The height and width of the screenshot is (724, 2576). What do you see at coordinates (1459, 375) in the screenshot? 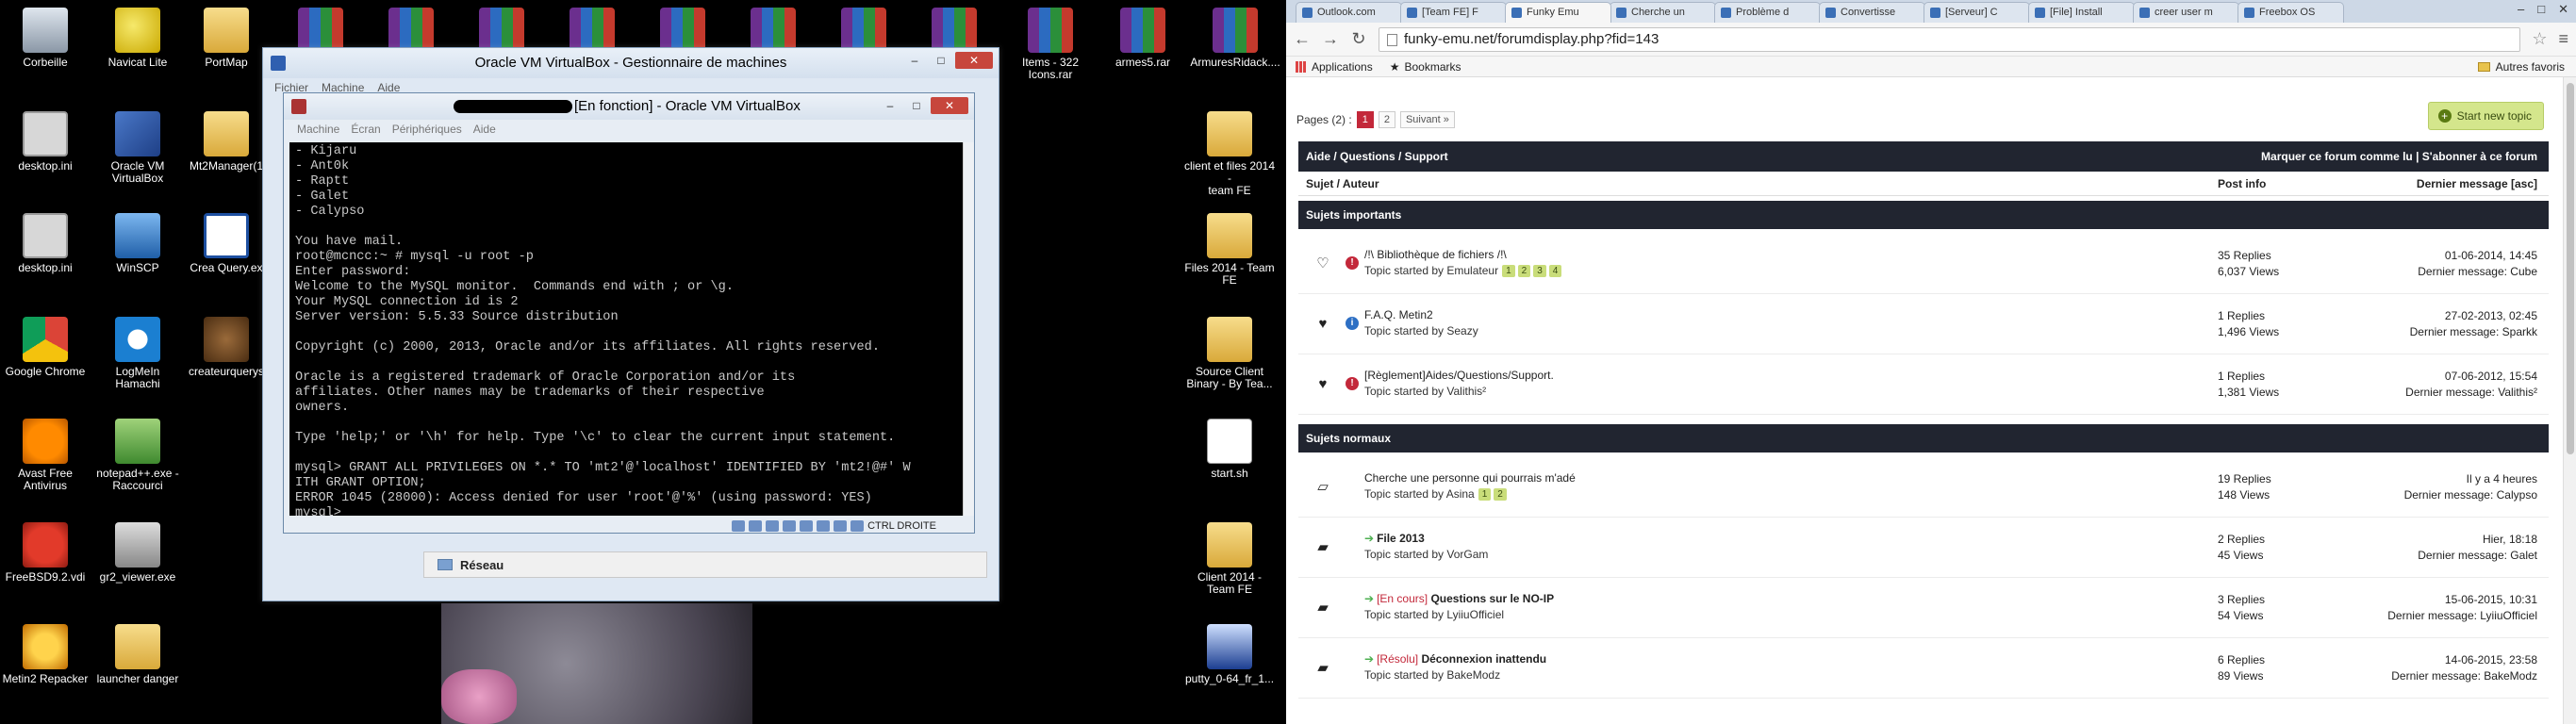
I see `topic-title-link: [Règlement]Aides/Questions/Support.` at bounding box center [1459, 375].